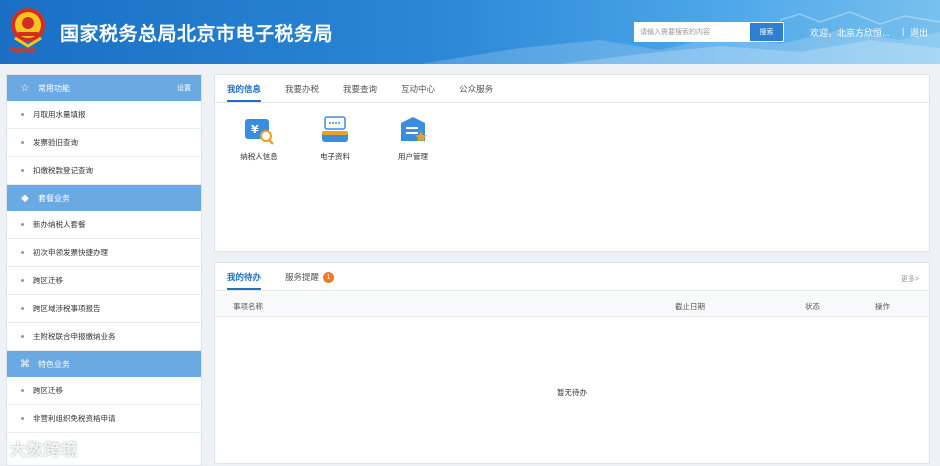 The image size is (940, 466). What do you see at coordinates (104, 364) in the screenshot?
I see `sidebar-section-special: ⌘ 特色业务` at bounding box center [104, 364].